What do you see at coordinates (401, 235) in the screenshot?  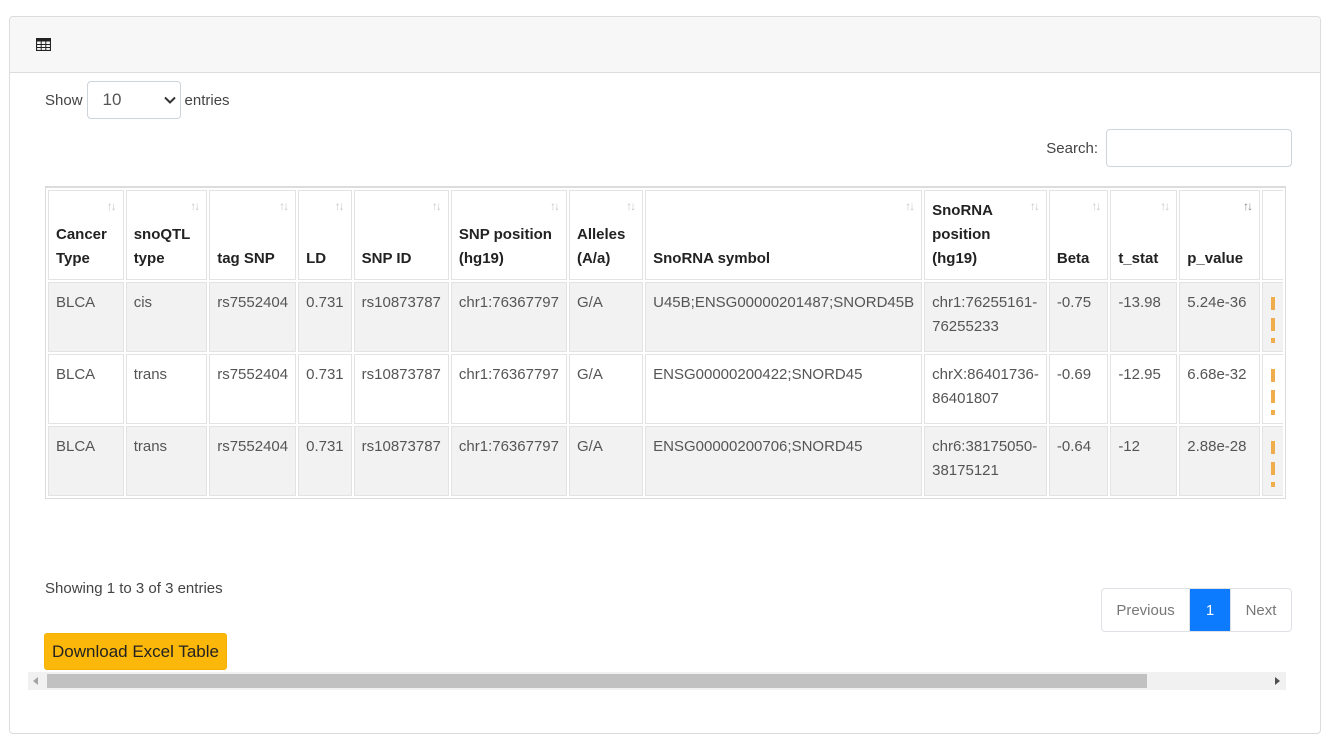 I see `column-header-snp-id: ↑↓ SNP ID` at bounding box center [401, 235].